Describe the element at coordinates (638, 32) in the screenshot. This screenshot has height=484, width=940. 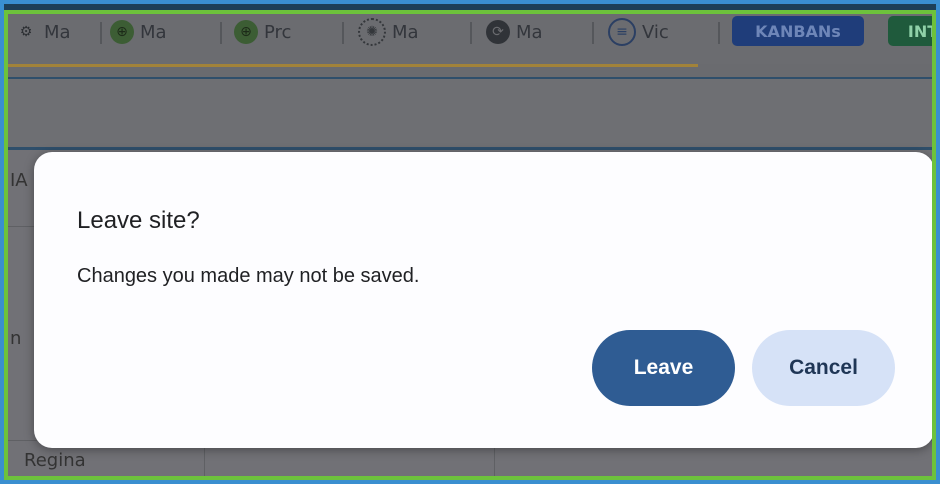
I see `tab-6: ≡ Vic` at that location.